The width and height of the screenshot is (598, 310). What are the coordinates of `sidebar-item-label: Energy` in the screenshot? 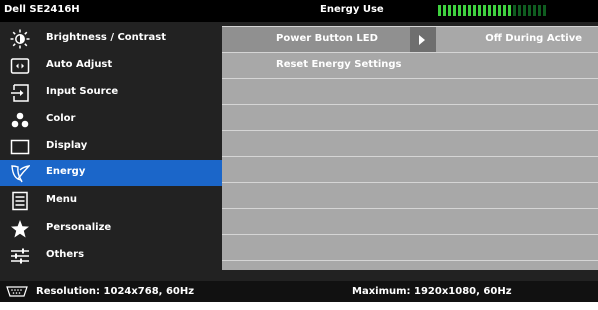 It's located at (66, 171).